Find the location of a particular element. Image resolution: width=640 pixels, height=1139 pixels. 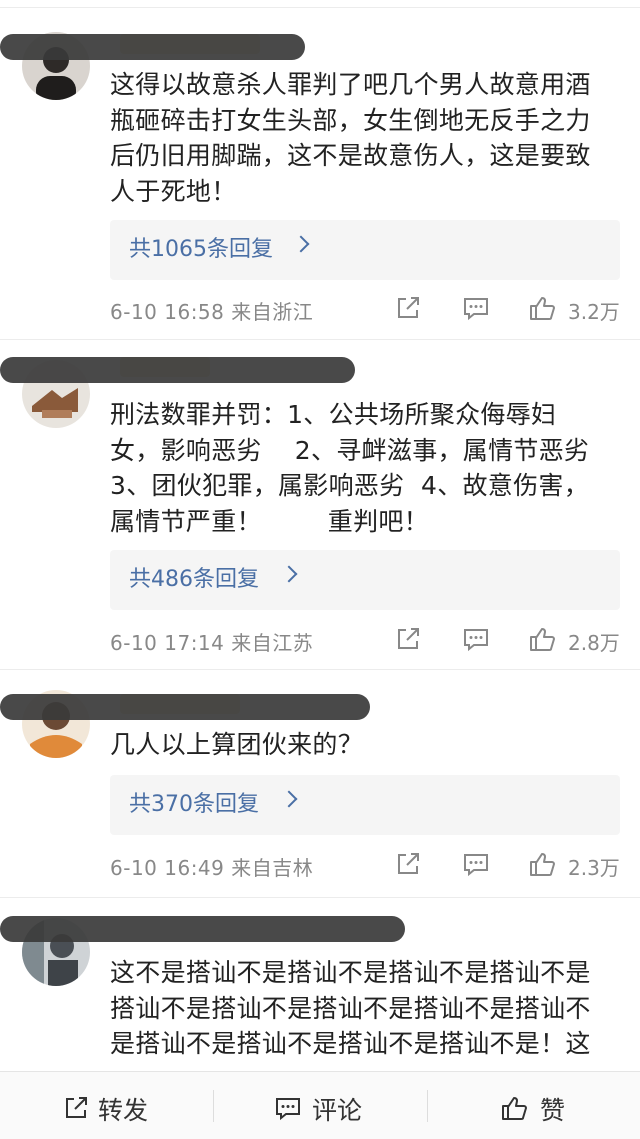

comment-text: 几人以上算团伙来的？ is located at coordinates (237, 744).